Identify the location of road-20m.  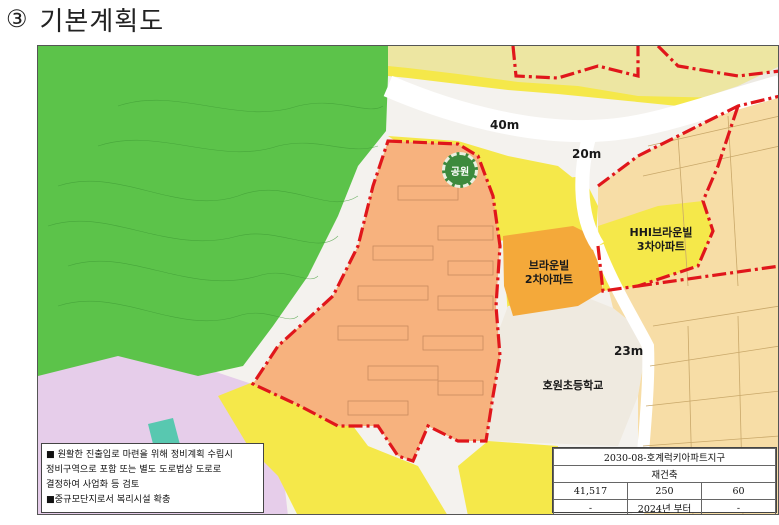
(589, 186).